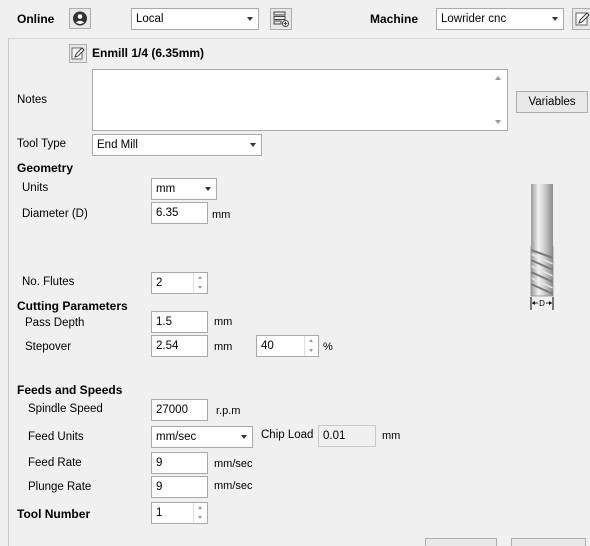  I want to click on tool-library-button, so click(281, 19).